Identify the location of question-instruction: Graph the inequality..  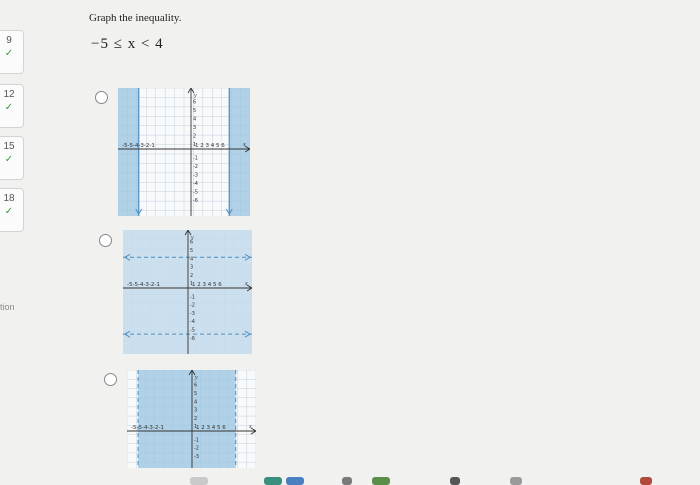
(135, 18).